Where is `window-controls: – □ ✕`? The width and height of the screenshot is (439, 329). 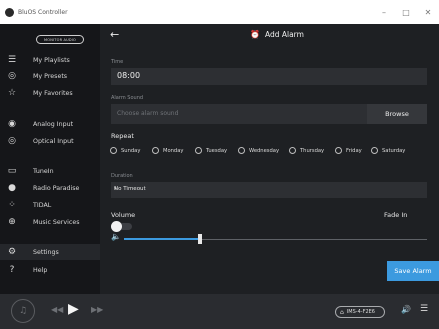 window-controls: – □ ✕ is located at coordinates (406, 12).